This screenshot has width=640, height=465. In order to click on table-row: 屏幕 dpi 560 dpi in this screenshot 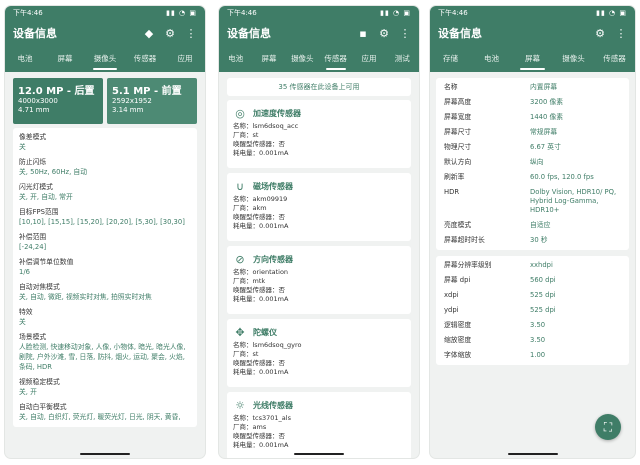, I will do `click(532, 280)`.